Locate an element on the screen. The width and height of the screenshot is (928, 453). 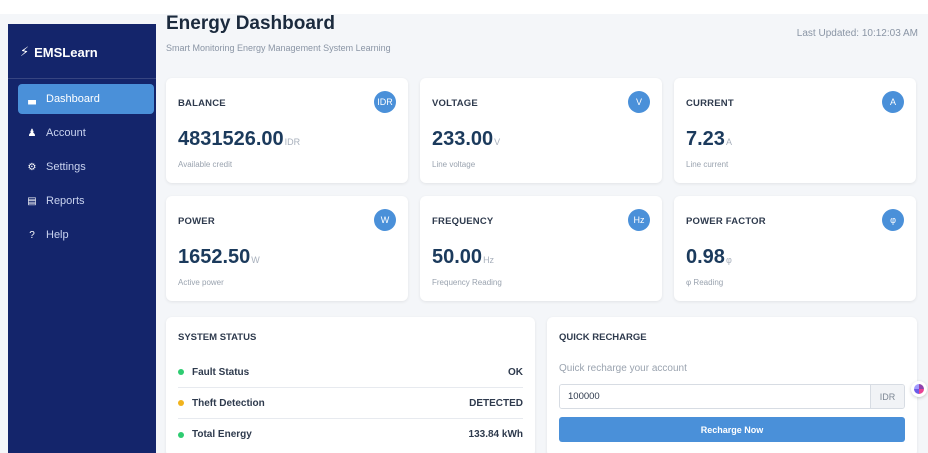
power-card: POWER W 1652.50W Active power is located at coordinates (287, 248).